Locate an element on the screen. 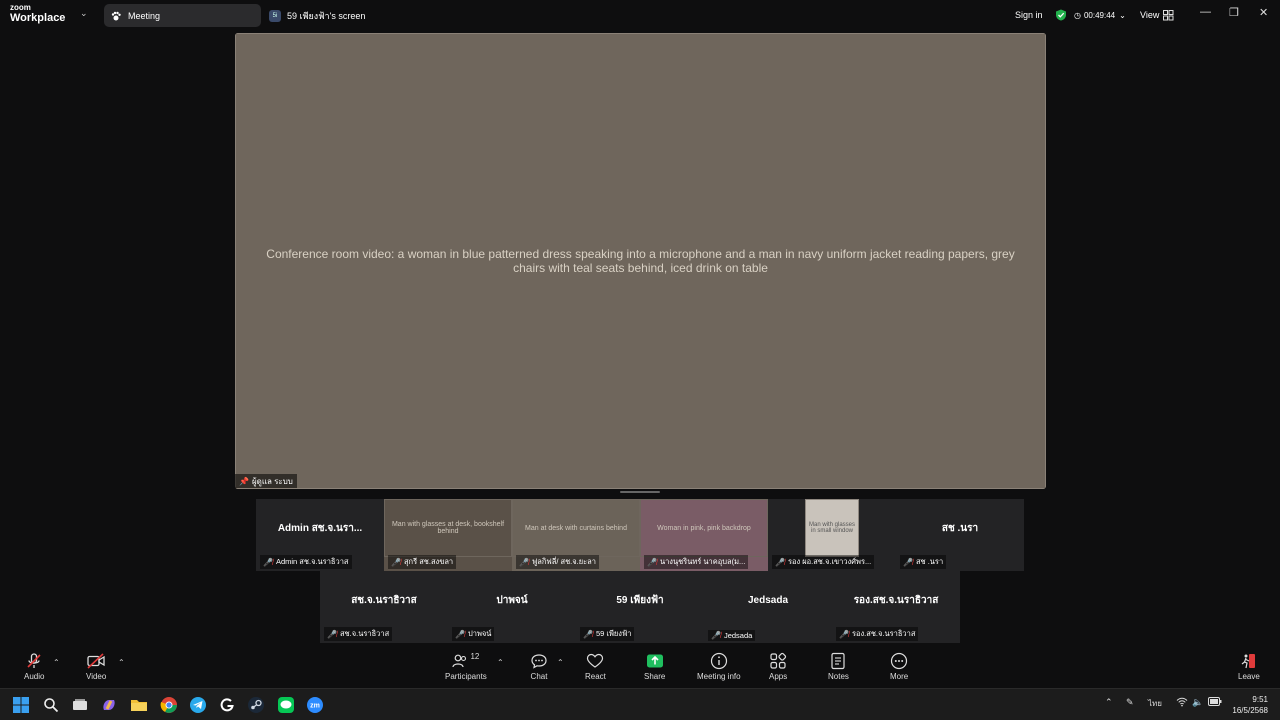  chat-button: Chat is located at coordinates (539, 666).